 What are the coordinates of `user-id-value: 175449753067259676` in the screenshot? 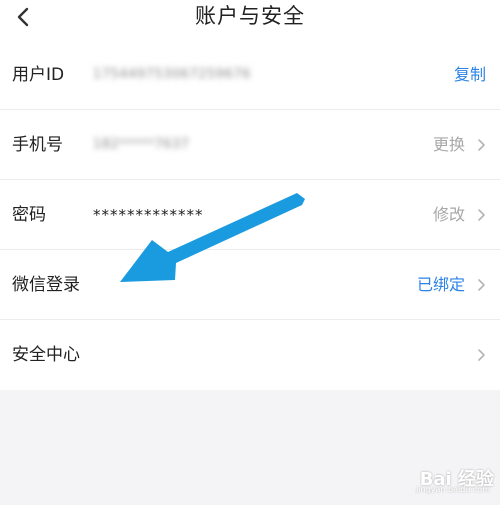 It's located at (172, 74).